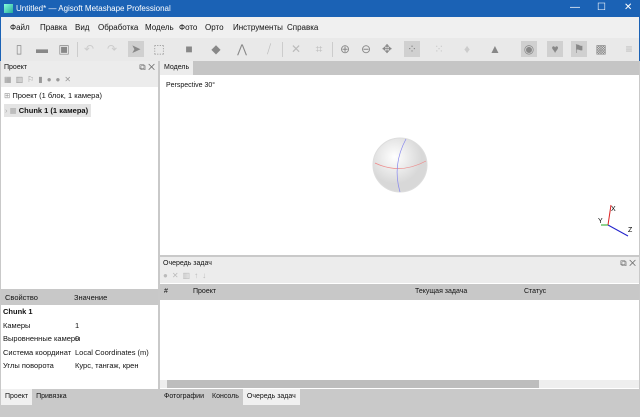 The image size is (640, 417). Describe the element at coordinates (242, 49) in the screenshot. I see `ruler-icon: ⋀` at that location.